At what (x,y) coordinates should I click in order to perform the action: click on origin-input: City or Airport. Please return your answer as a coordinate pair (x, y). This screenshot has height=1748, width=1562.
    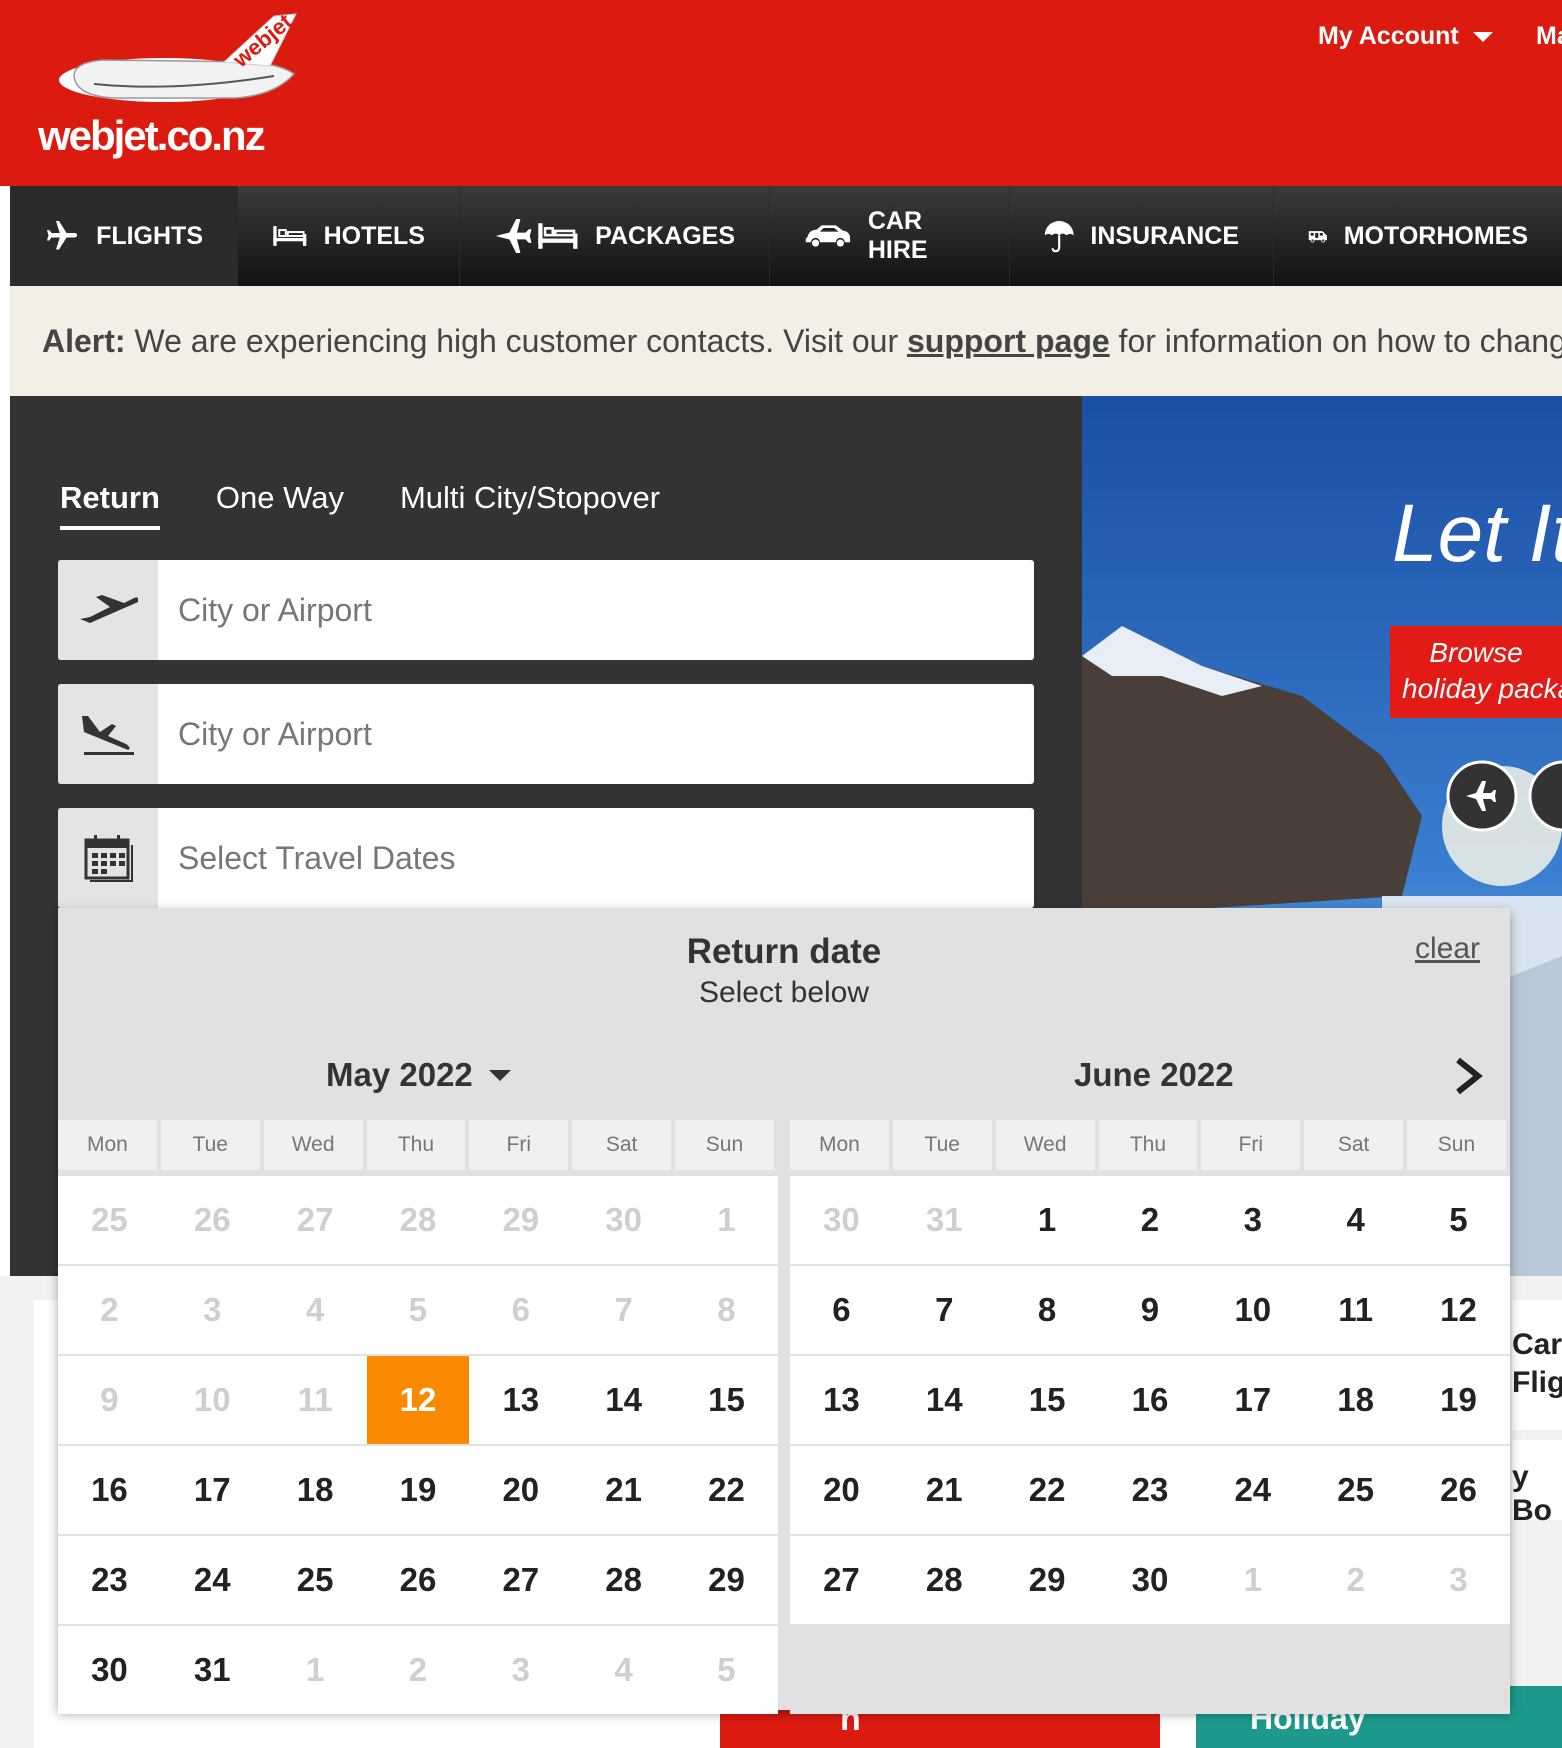
    Looking at the image, I should click on (596, 610).